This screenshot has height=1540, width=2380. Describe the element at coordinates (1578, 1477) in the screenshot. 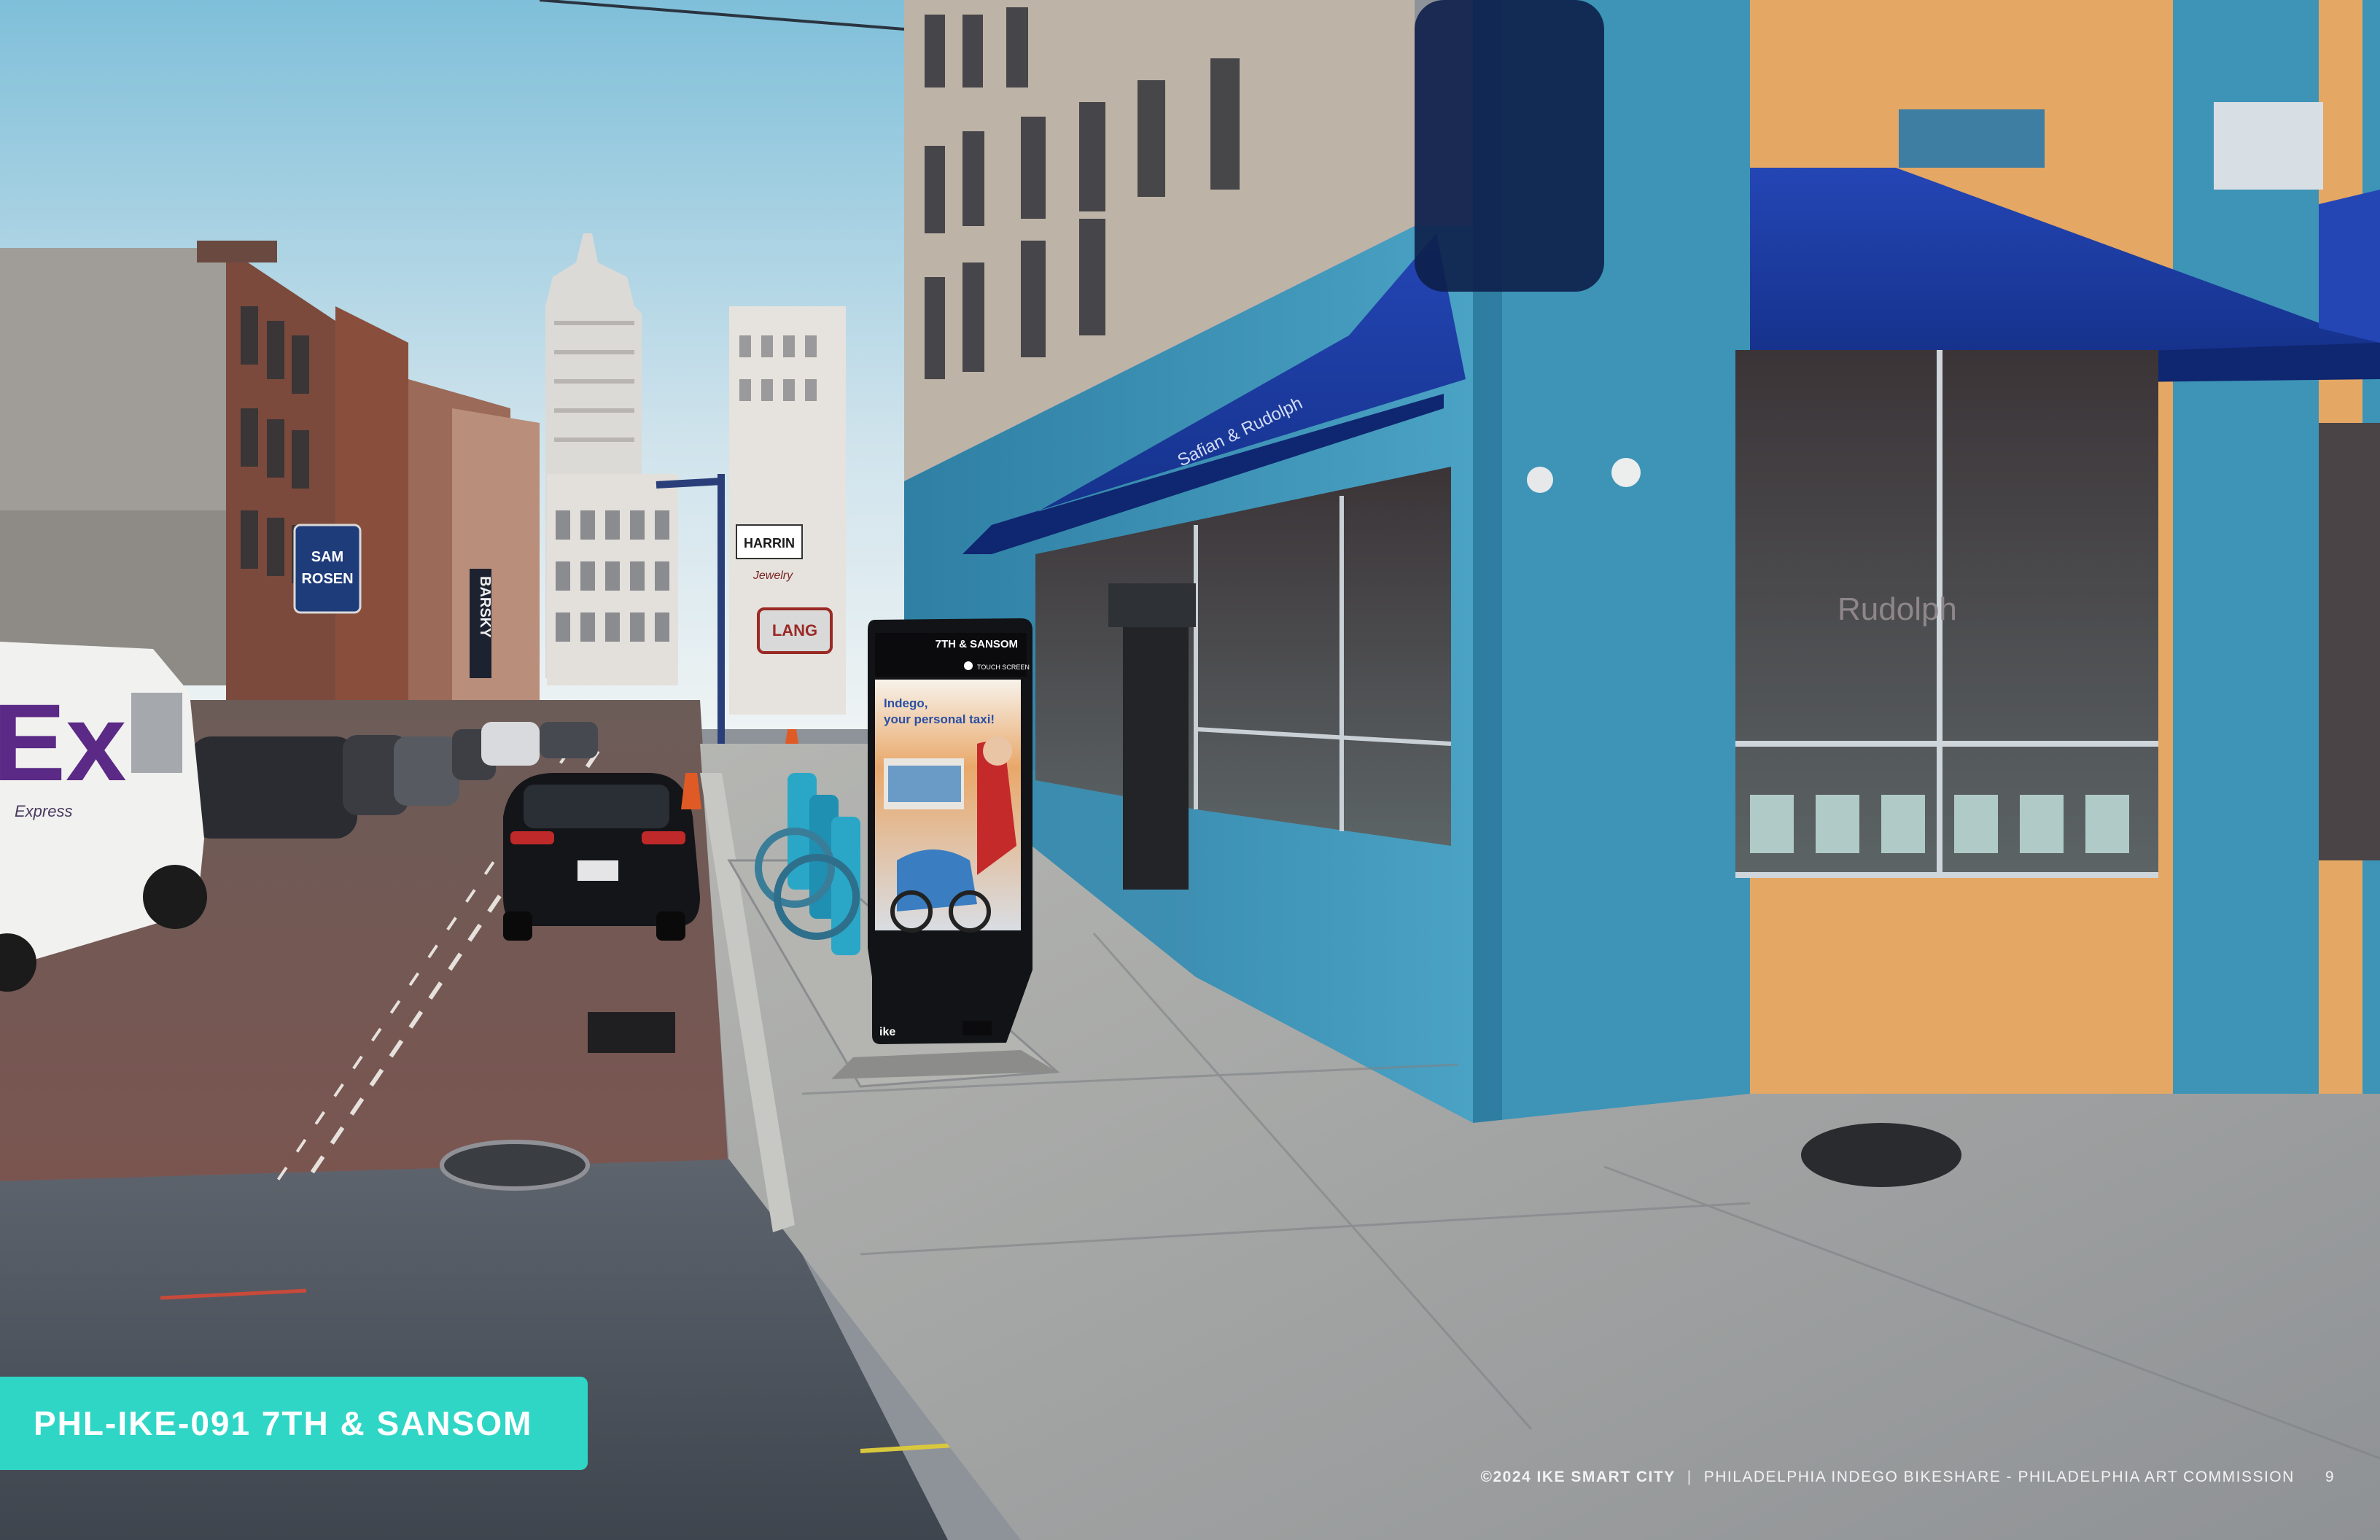

I see `footer-copyright: ©2024 IKE SMART CITY` at that location.